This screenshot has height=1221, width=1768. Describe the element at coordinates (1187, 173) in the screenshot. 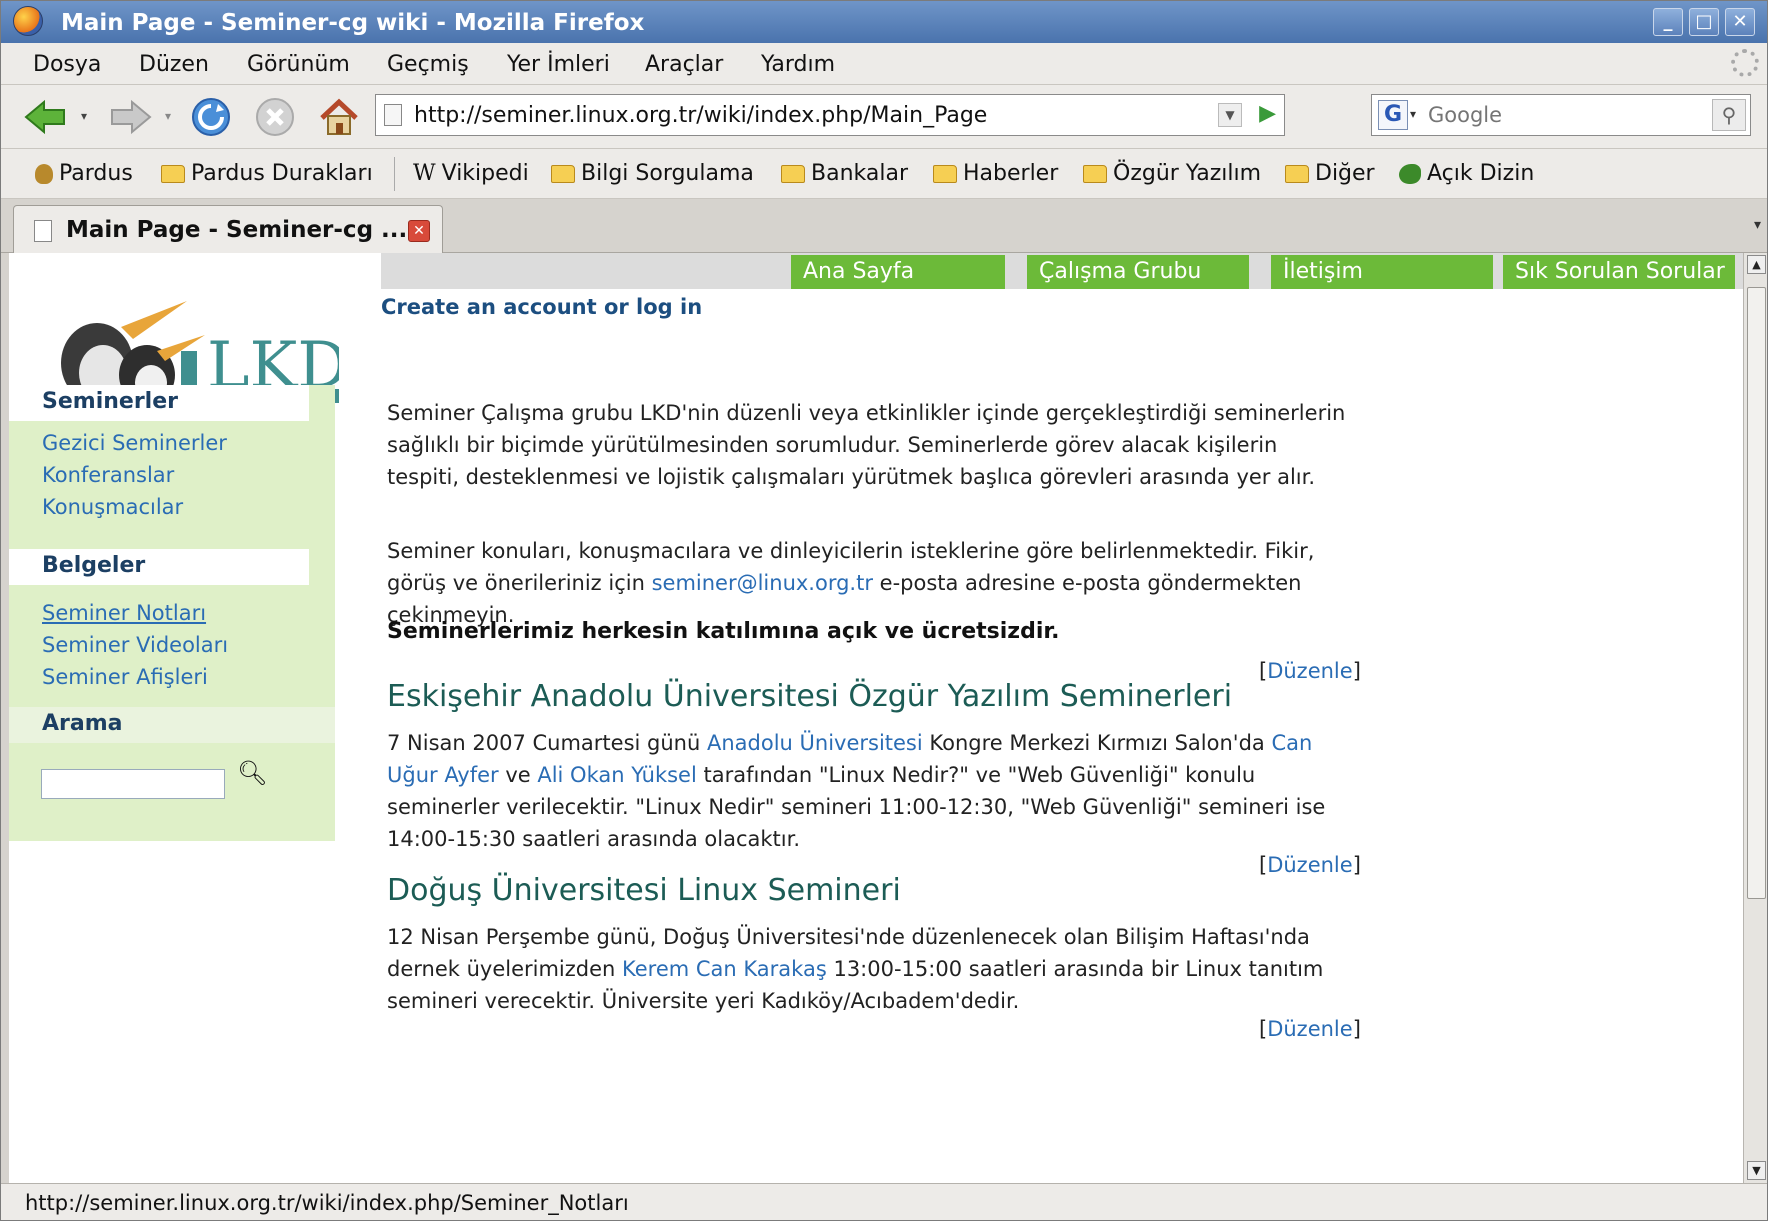

I see `bookmark-label: Özgür Yazılım` at that location.